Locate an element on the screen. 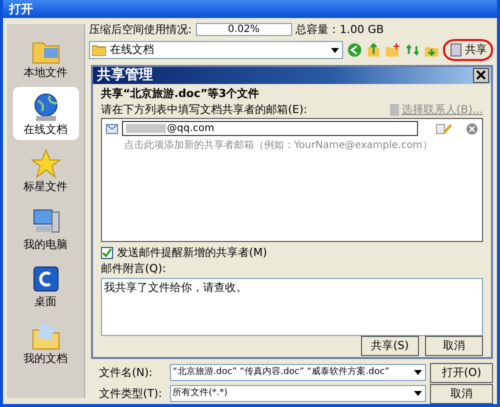 Image resolution: width=500 pixels, height=407 pixels. sidebar-item: 标星文件 is located at coordinates (45, 171).